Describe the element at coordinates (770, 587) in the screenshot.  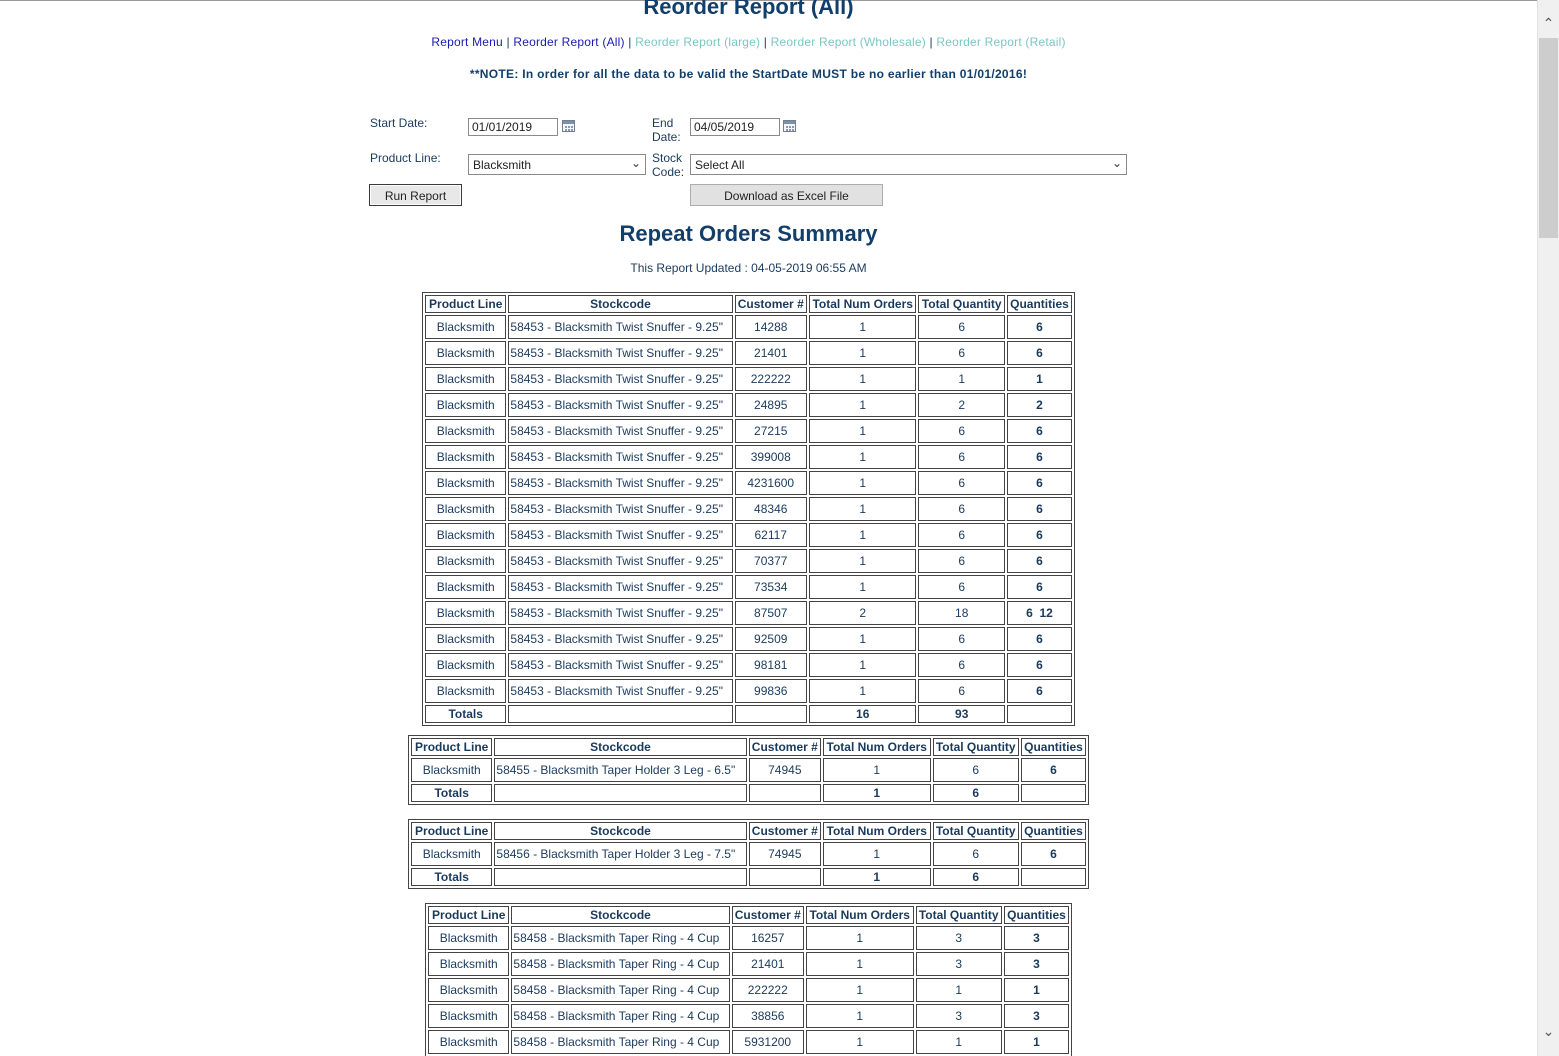
I see `customer-cell: 73534` at that location.